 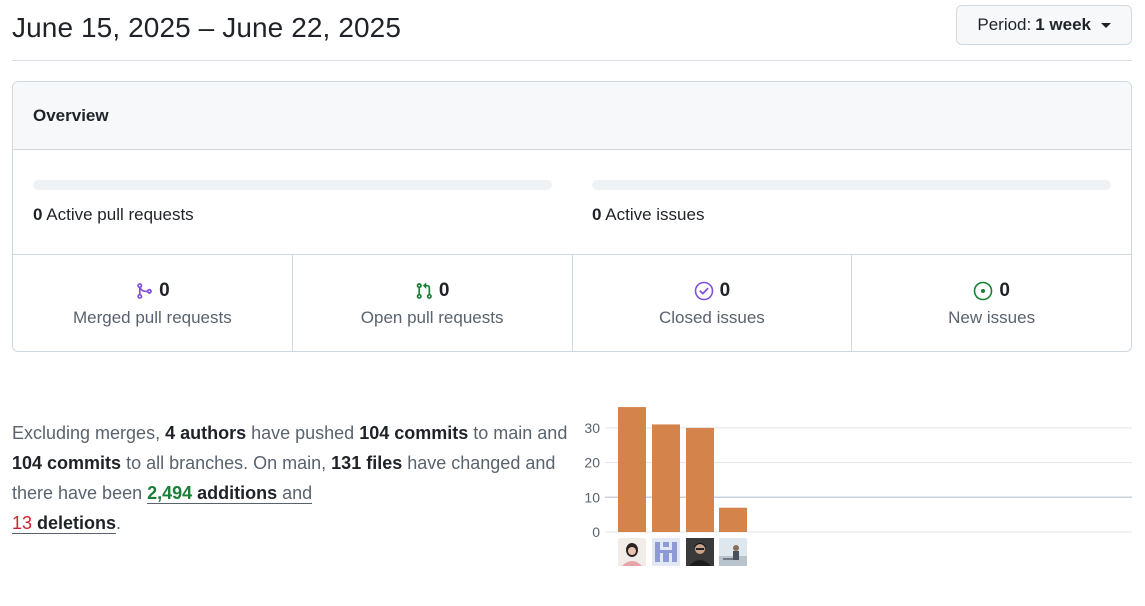 What do you see at coordinates (592, 497) in the screenshot?
I see `y-tick-label: 10` at bounding box center [592, 497].